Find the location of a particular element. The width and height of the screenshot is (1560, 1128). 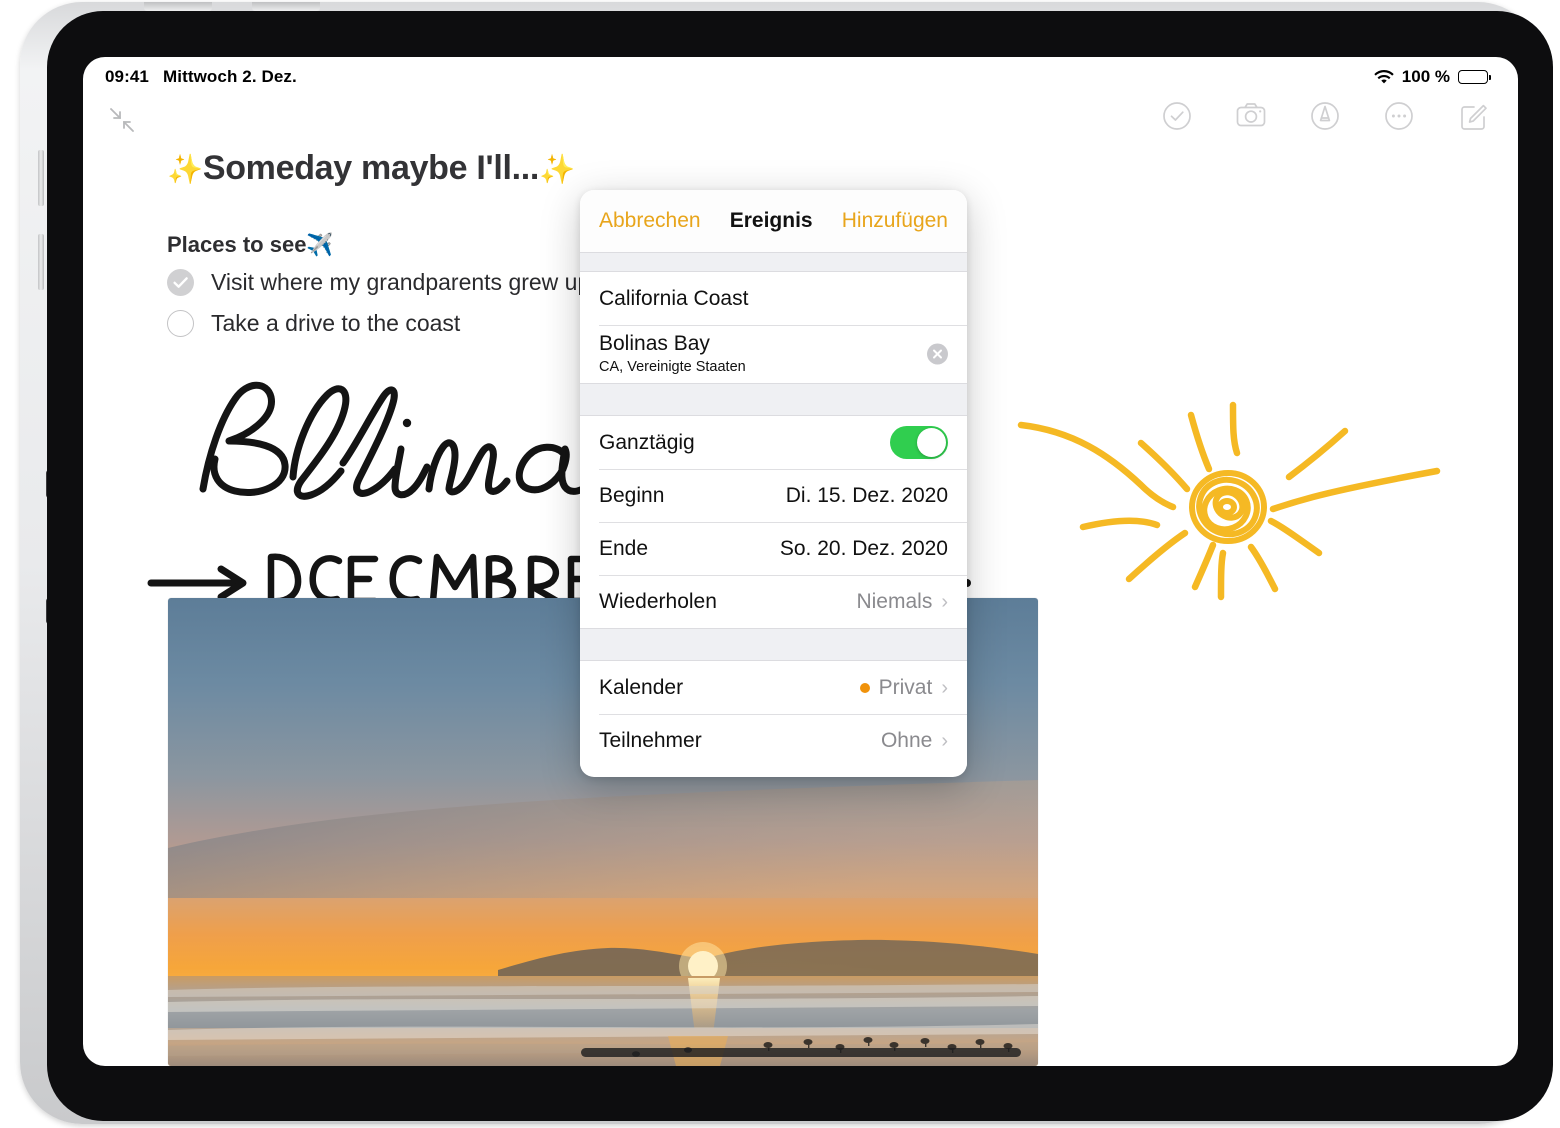

sparkles-icon-right: ✨ is located at coordinates (557, 170).